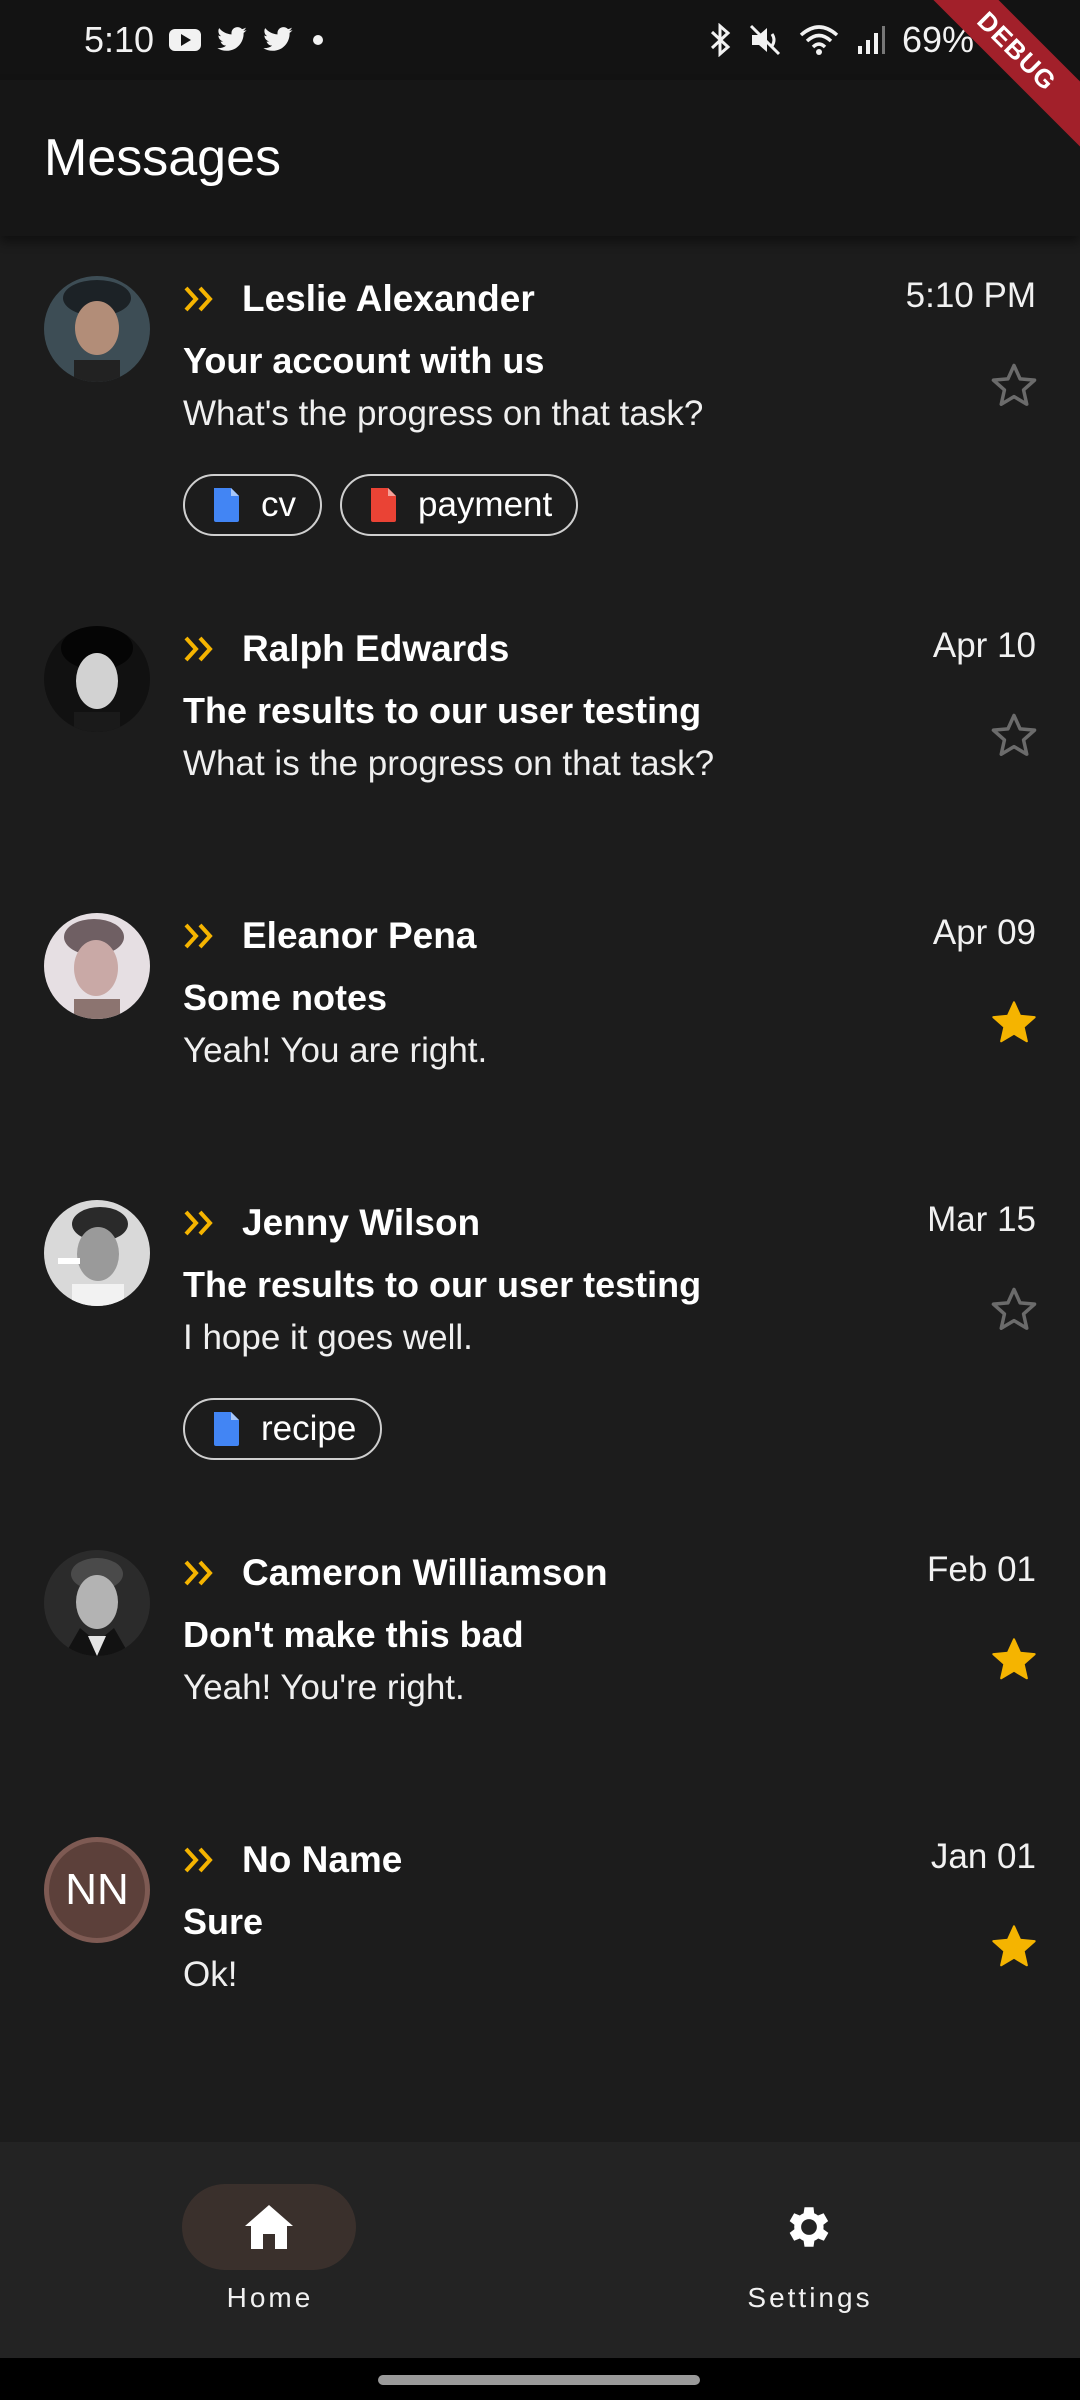  Describe the element at coordinates (252, 505) in the screenshot. I see `attachment-chip: cv` at that location.